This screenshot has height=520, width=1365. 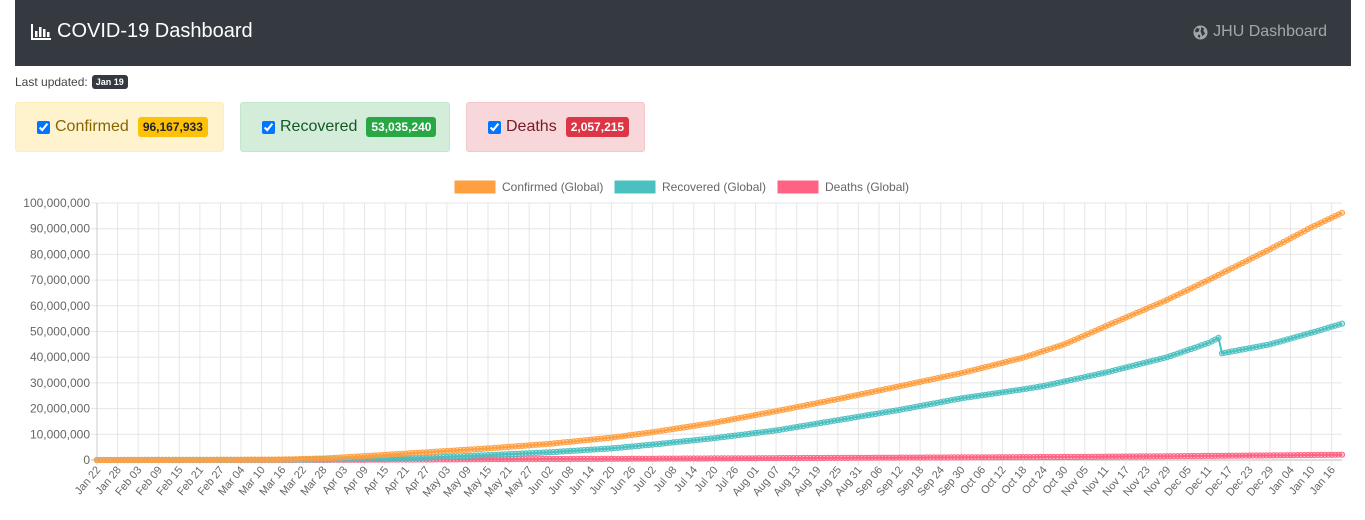 I want to click on confirmed-checkbox, so click(x=43, y=127).